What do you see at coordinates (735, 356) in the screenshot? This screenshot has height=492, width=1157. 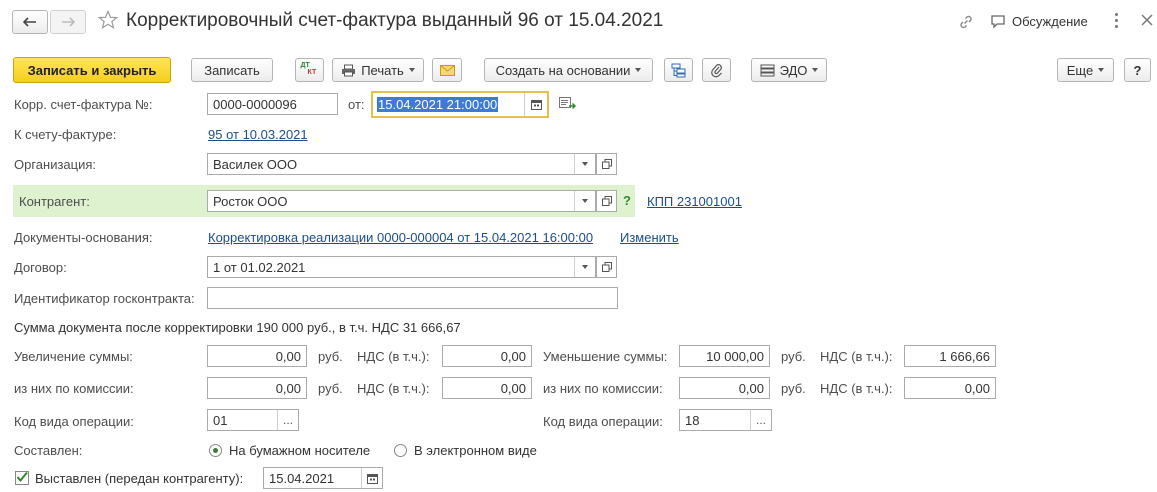 I see `decrease-value: 10 000,00` at bounding box center [735, 356].